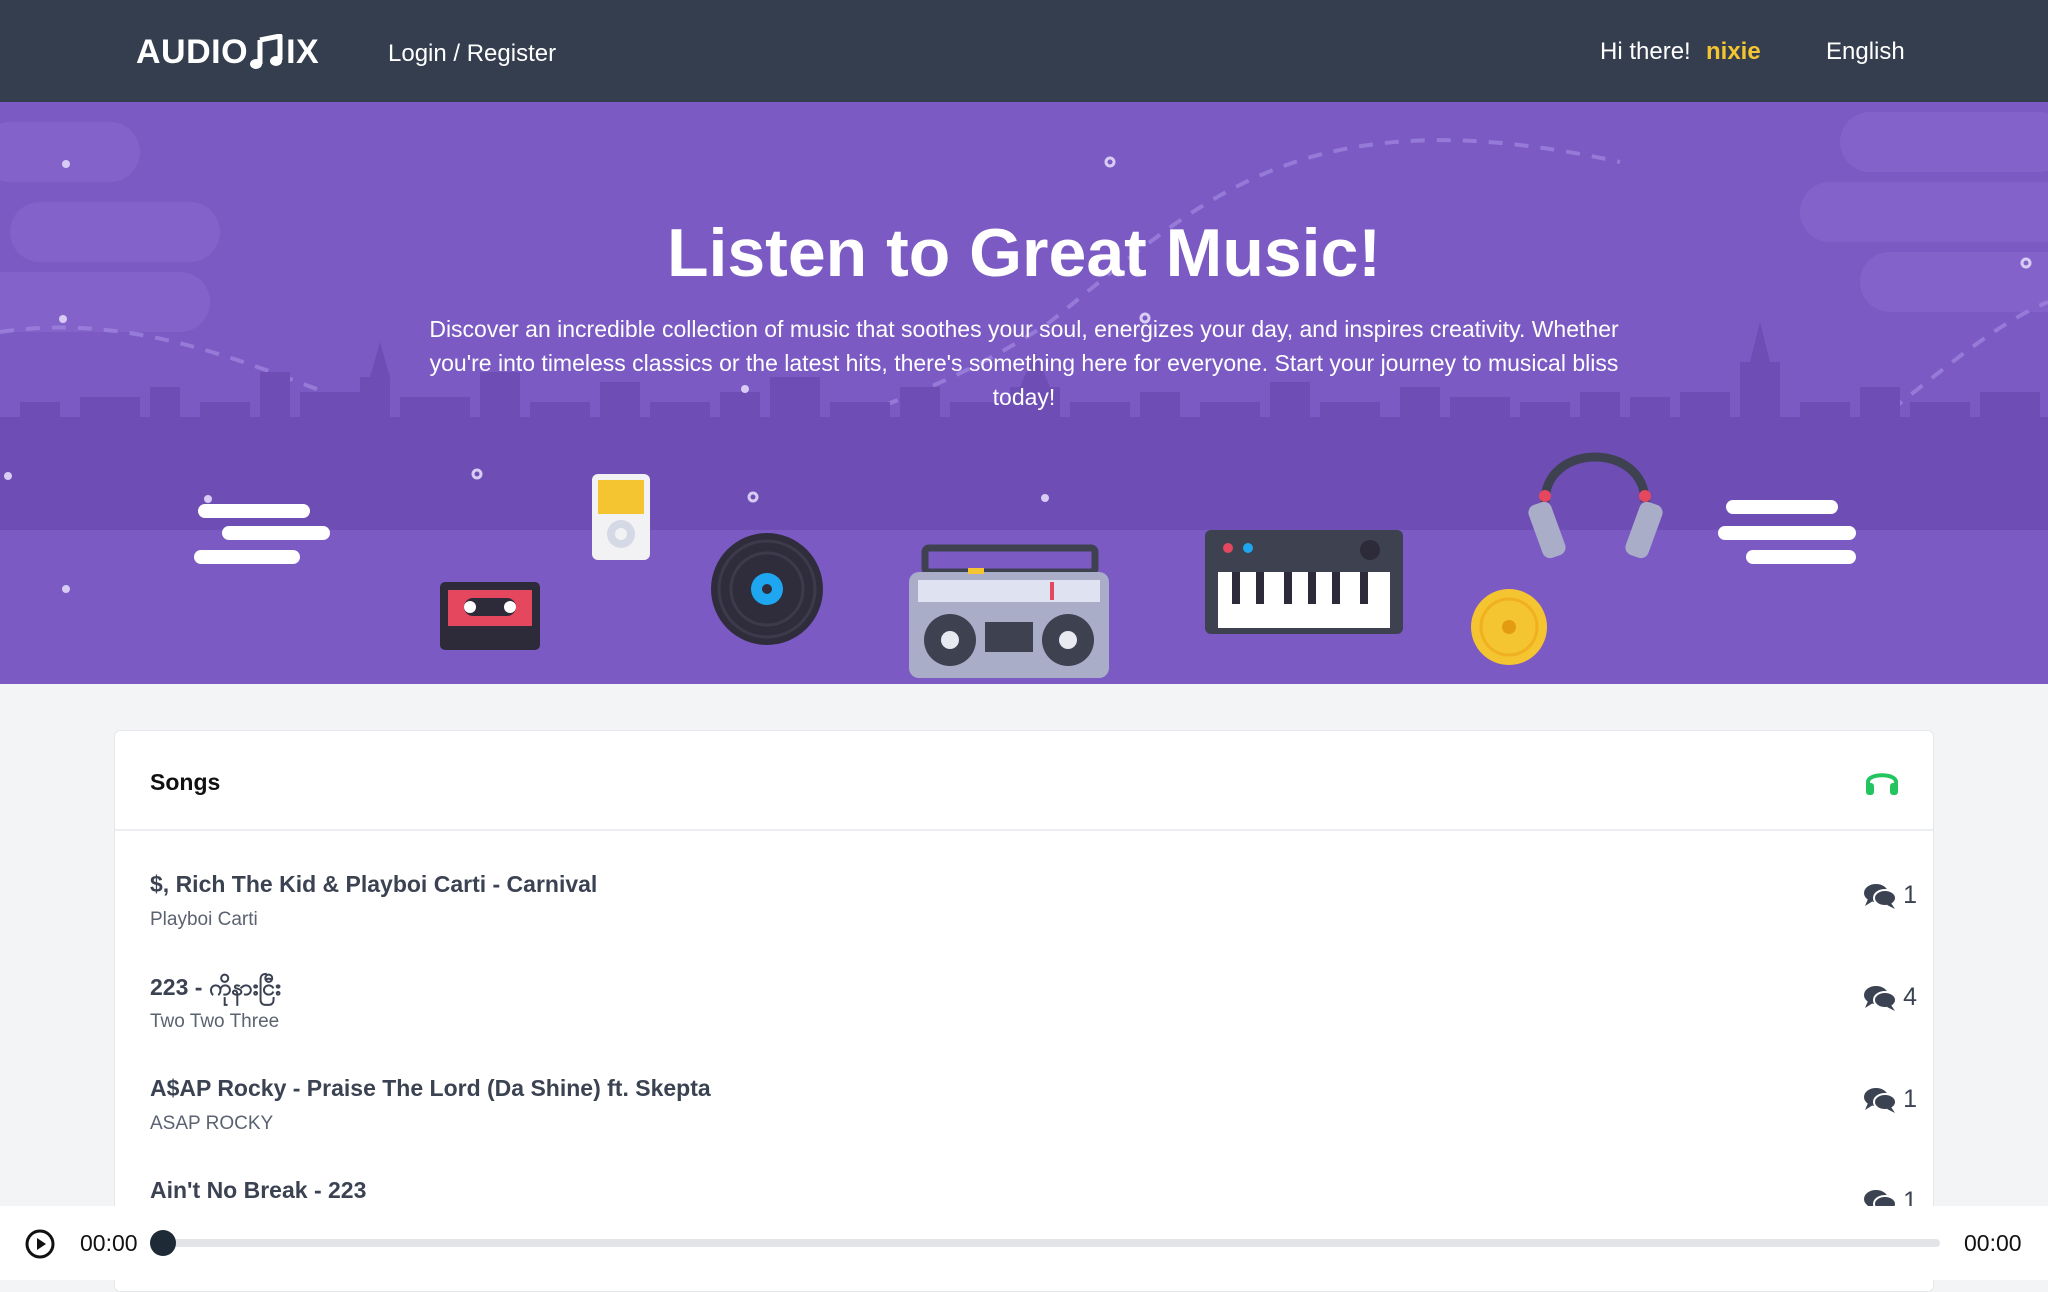 This screenshot has height=1292, width=2048. Describe the element at coordinates (1865, 52) in the screenshot. I see `language-selector: English` at that location.